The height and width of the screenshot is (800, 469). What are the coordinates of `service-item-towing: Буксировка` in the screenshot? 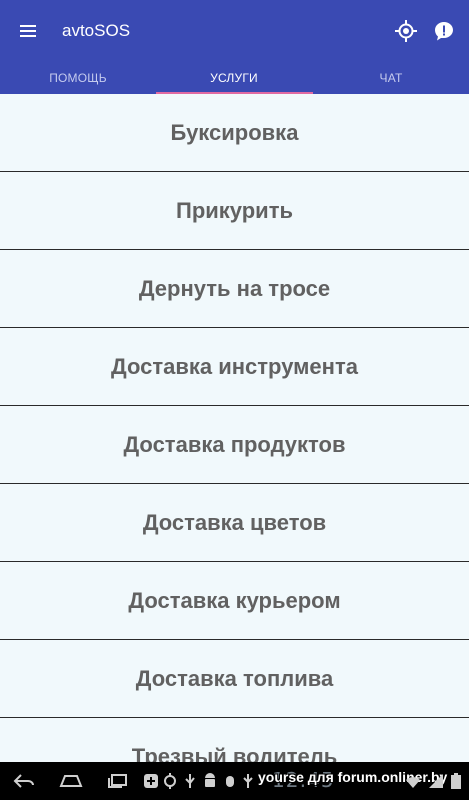 It's located at (234, 133).